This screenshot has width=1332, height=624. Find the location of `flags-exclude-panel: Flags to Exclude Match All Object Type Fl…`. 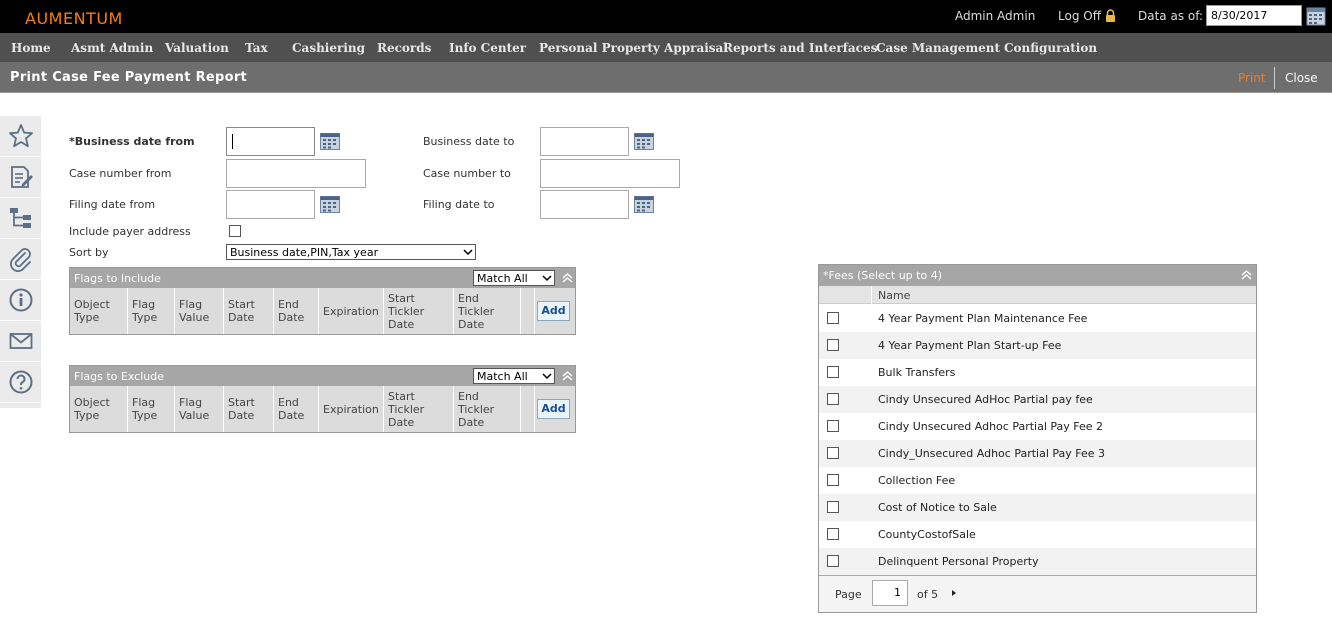

flags-exclude-panel: Flags to Exclude Match All Object Type Fl… is located at coordinates (322, 399).